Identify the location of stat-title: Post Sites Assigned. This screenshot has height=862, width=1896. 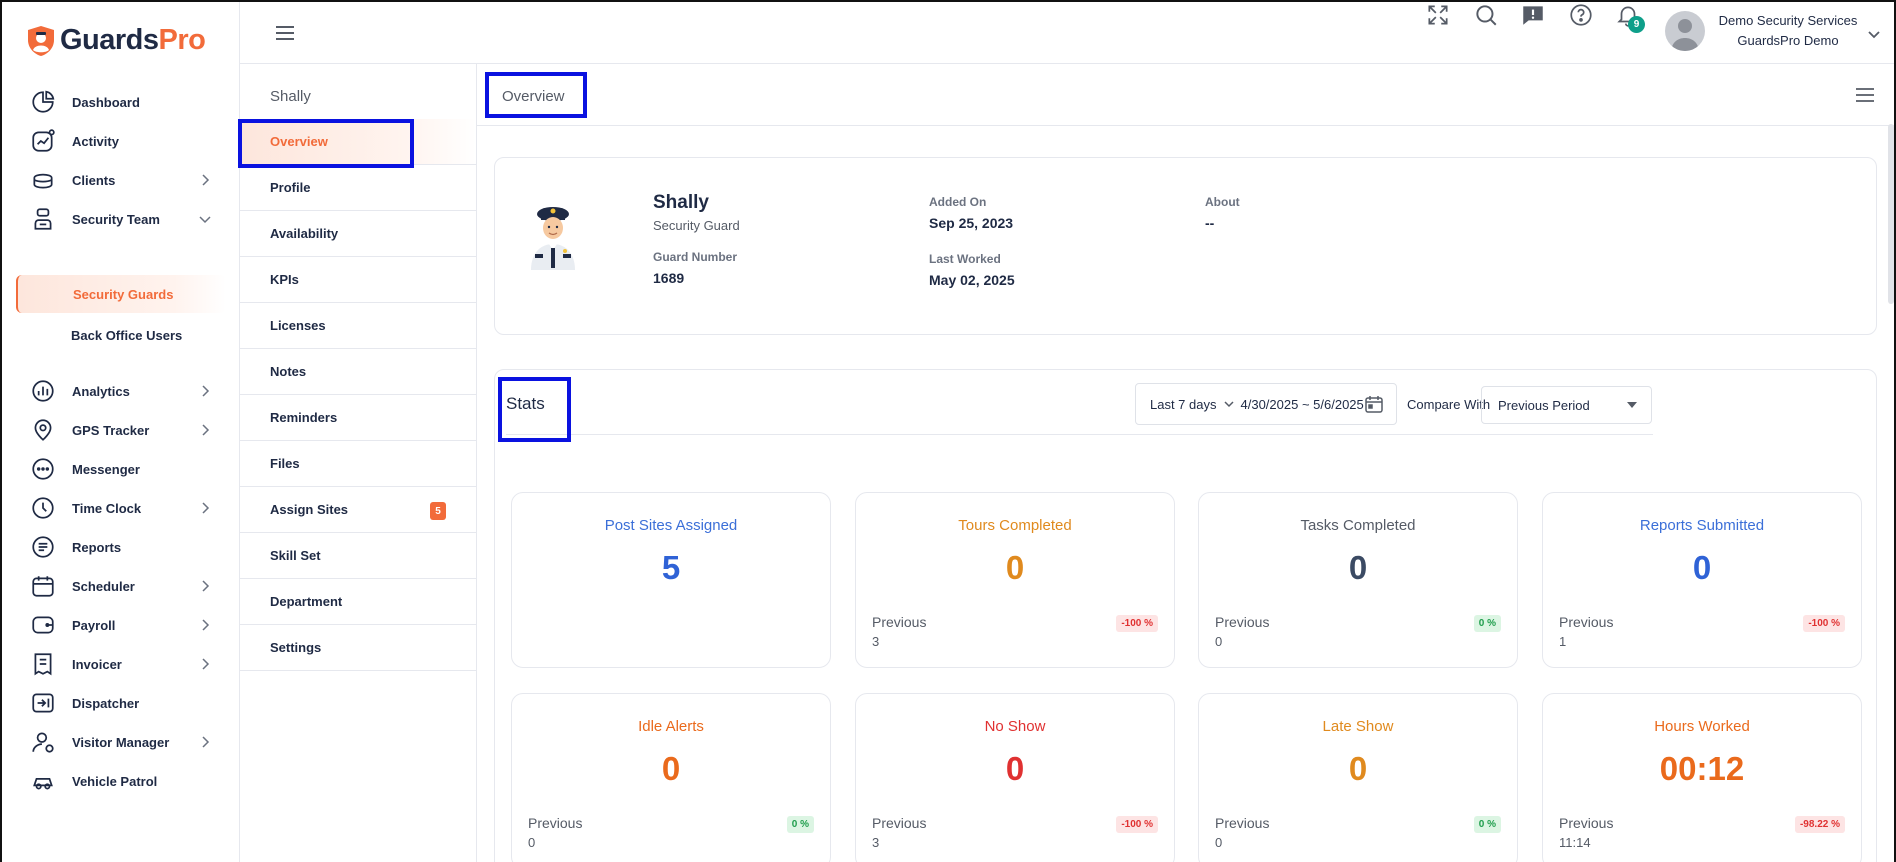
(671, 525).